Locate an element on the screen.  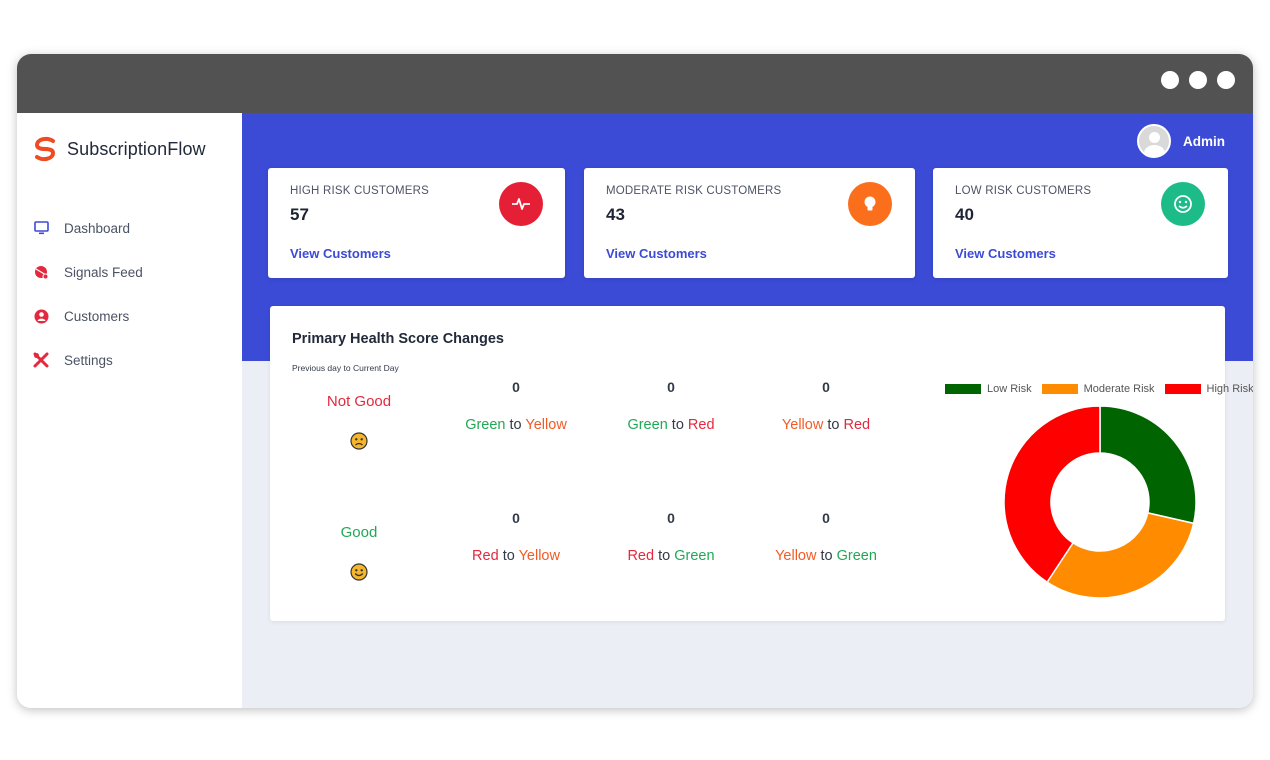
metric-label: Green to Red is located at coordinates (671, 425).